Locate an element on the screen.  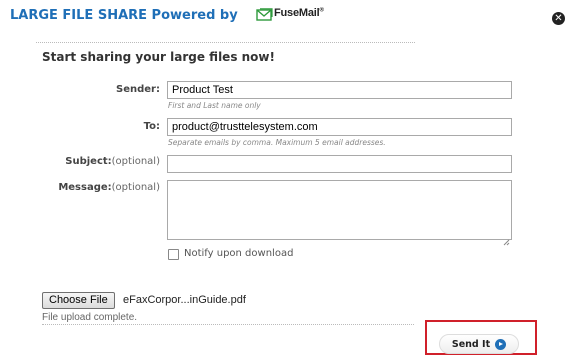
sender-hint: First and Last name only is located at coordinates (214, 105).